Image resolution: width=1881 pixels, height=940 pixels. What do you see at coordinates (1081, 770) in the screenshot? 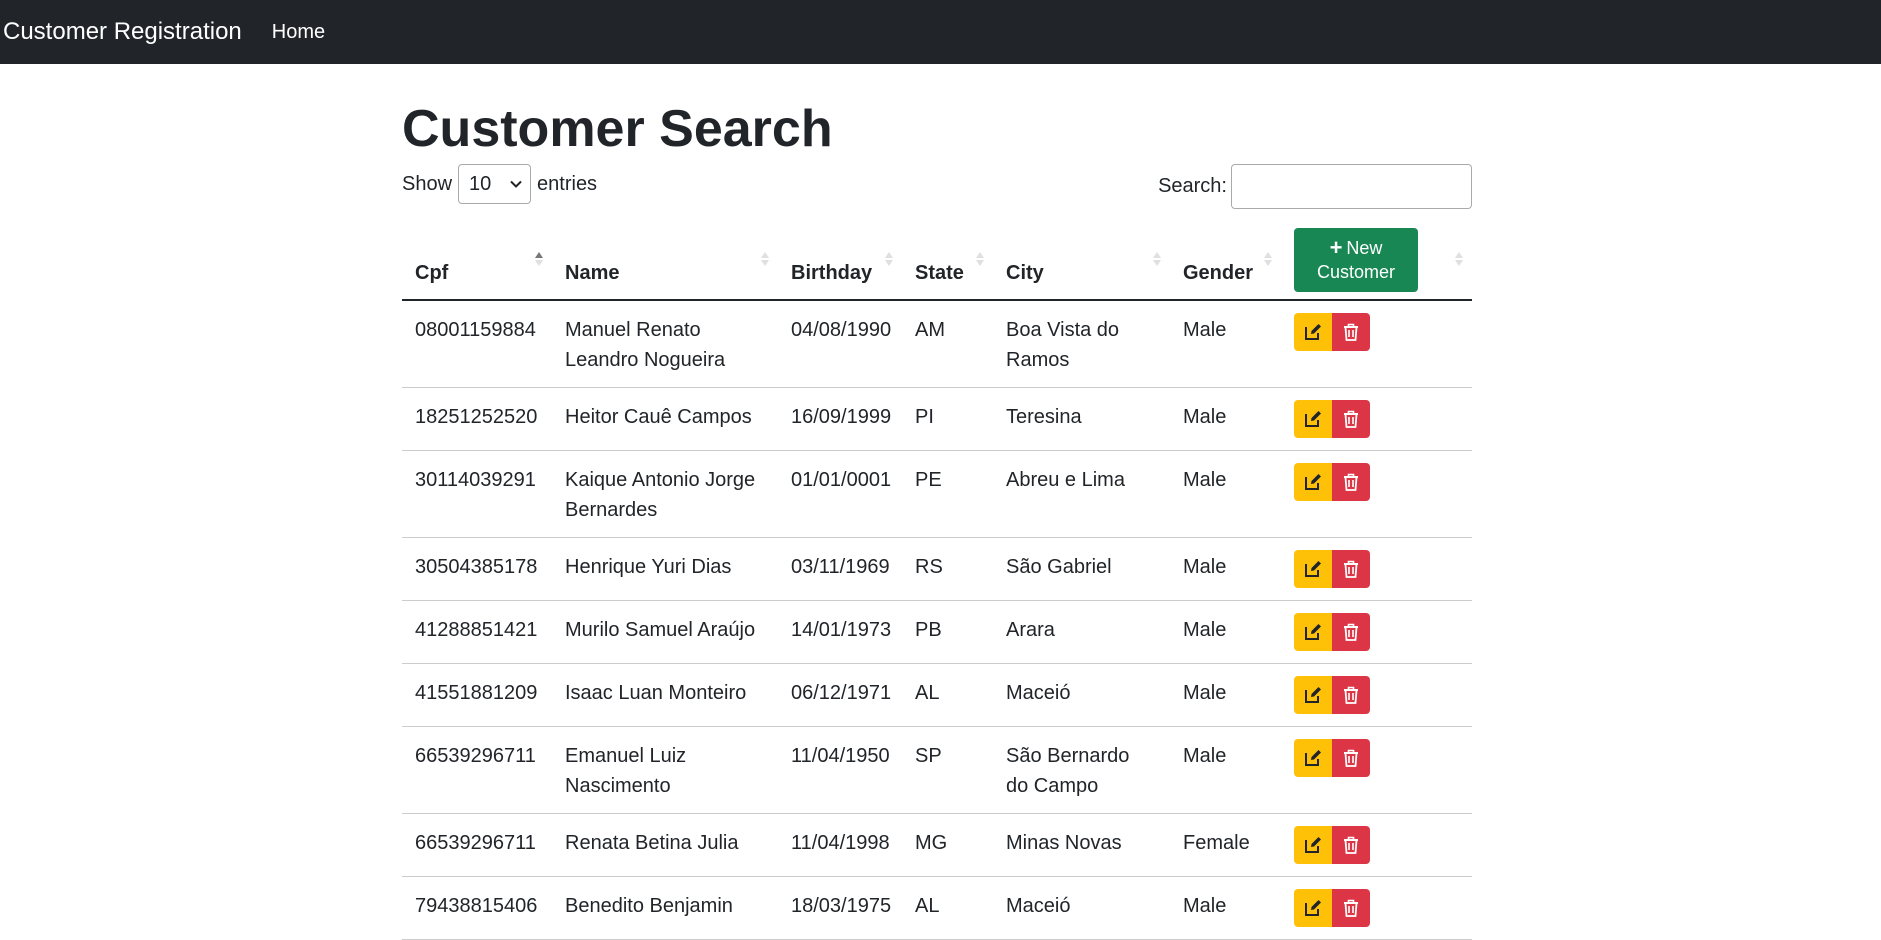
I see `cell-city: São Bernardo do Campo` at bounding box center [1081, 770].